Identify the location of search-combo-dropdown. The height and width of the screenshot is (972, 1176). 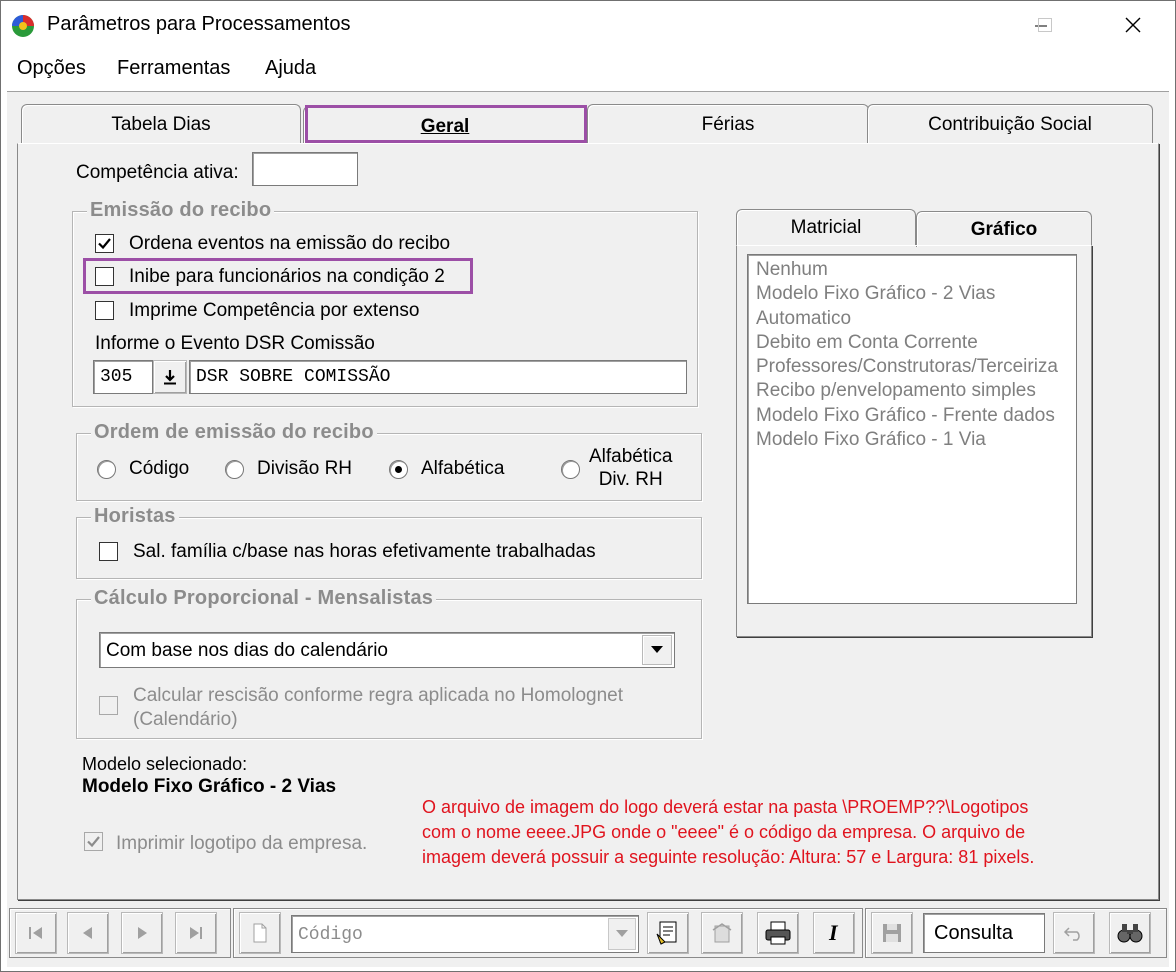
(622, 934).